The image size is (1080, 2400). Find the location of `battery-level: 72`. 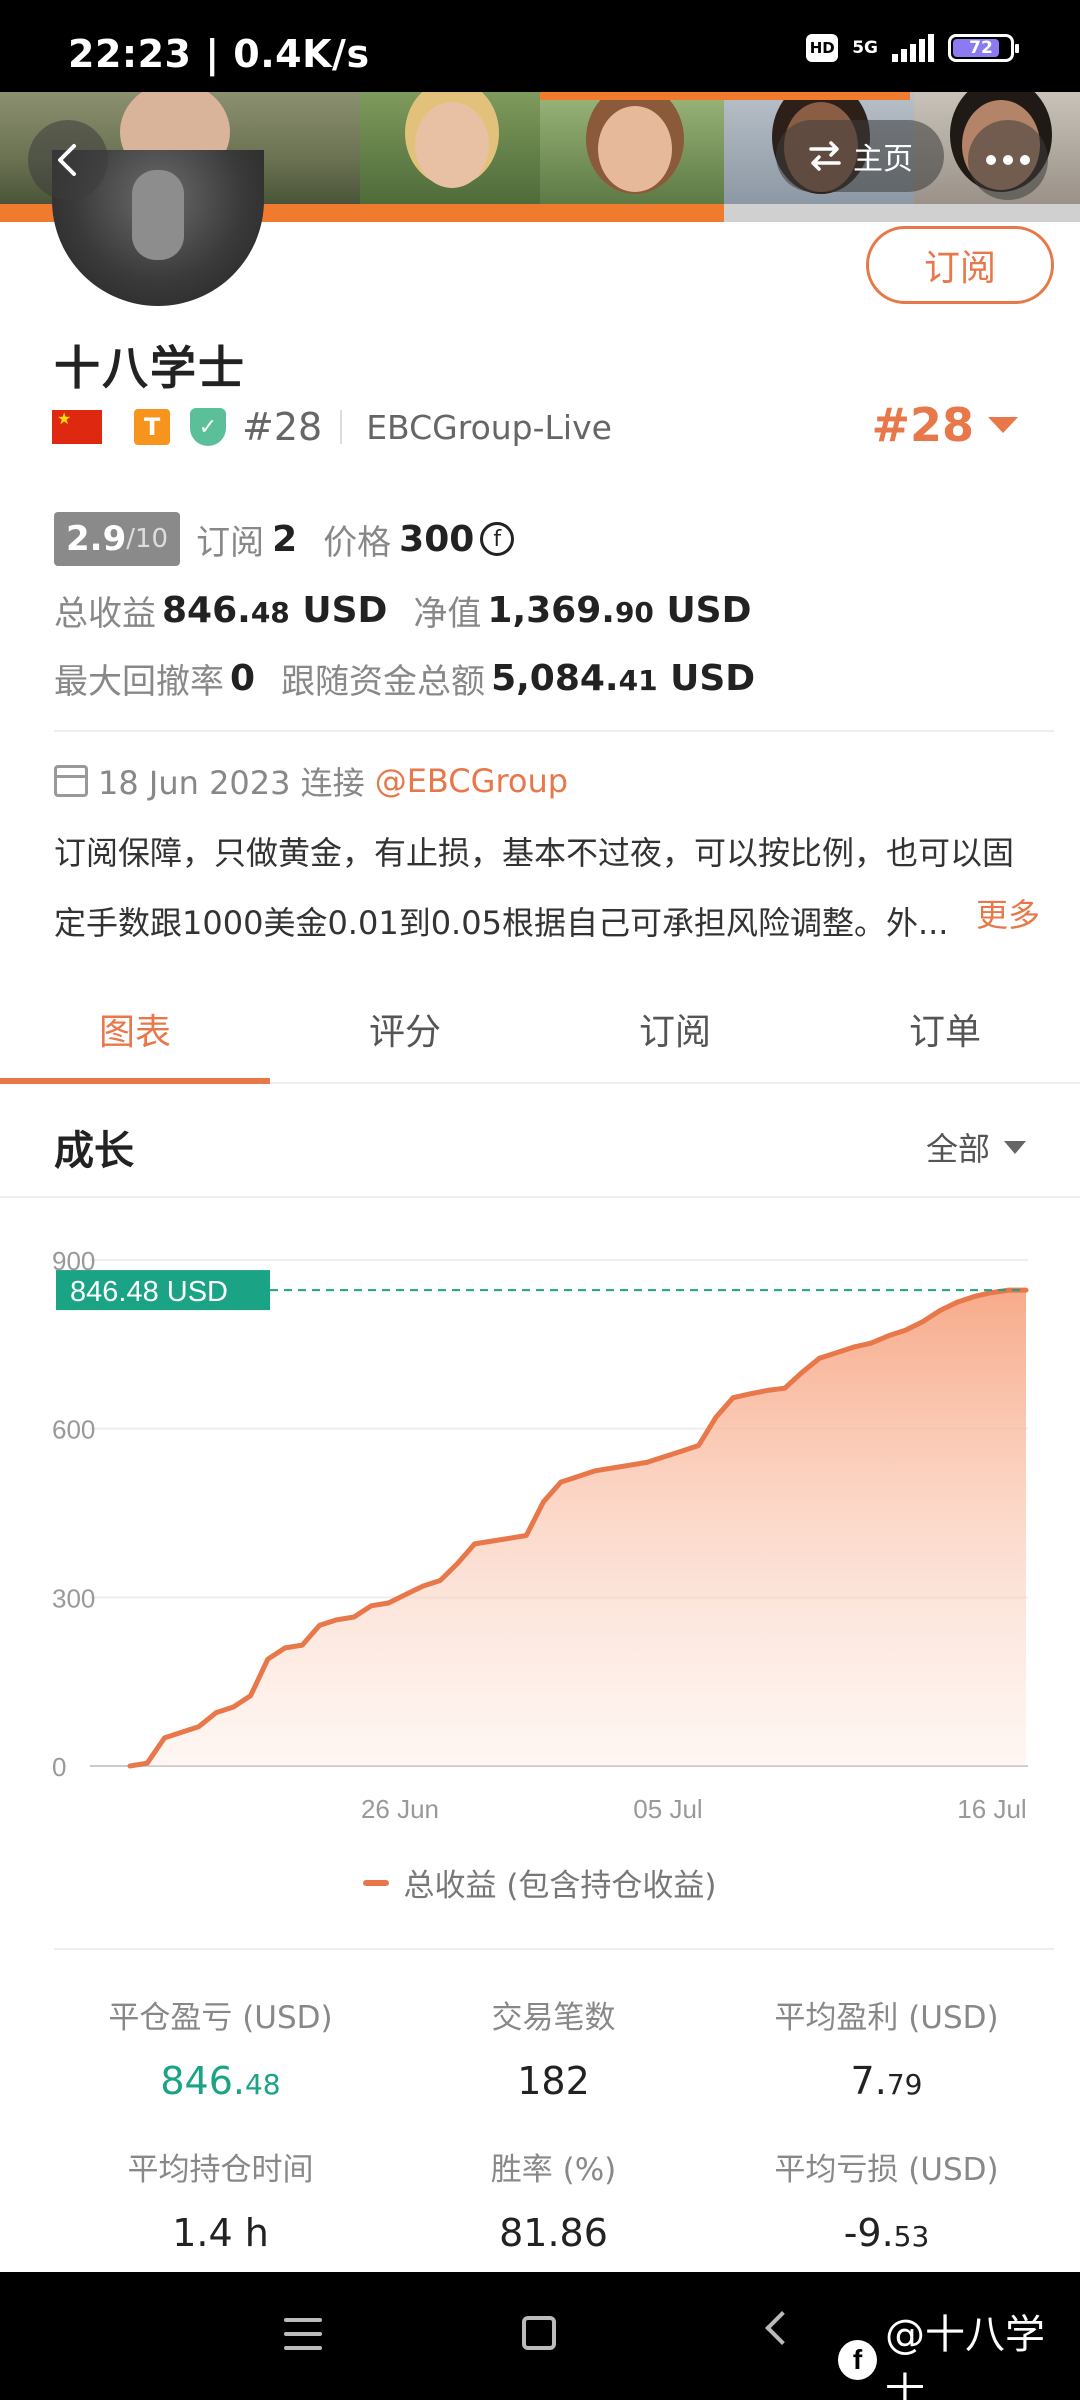

battery-level: 72 is located at coordinates (981, 48).